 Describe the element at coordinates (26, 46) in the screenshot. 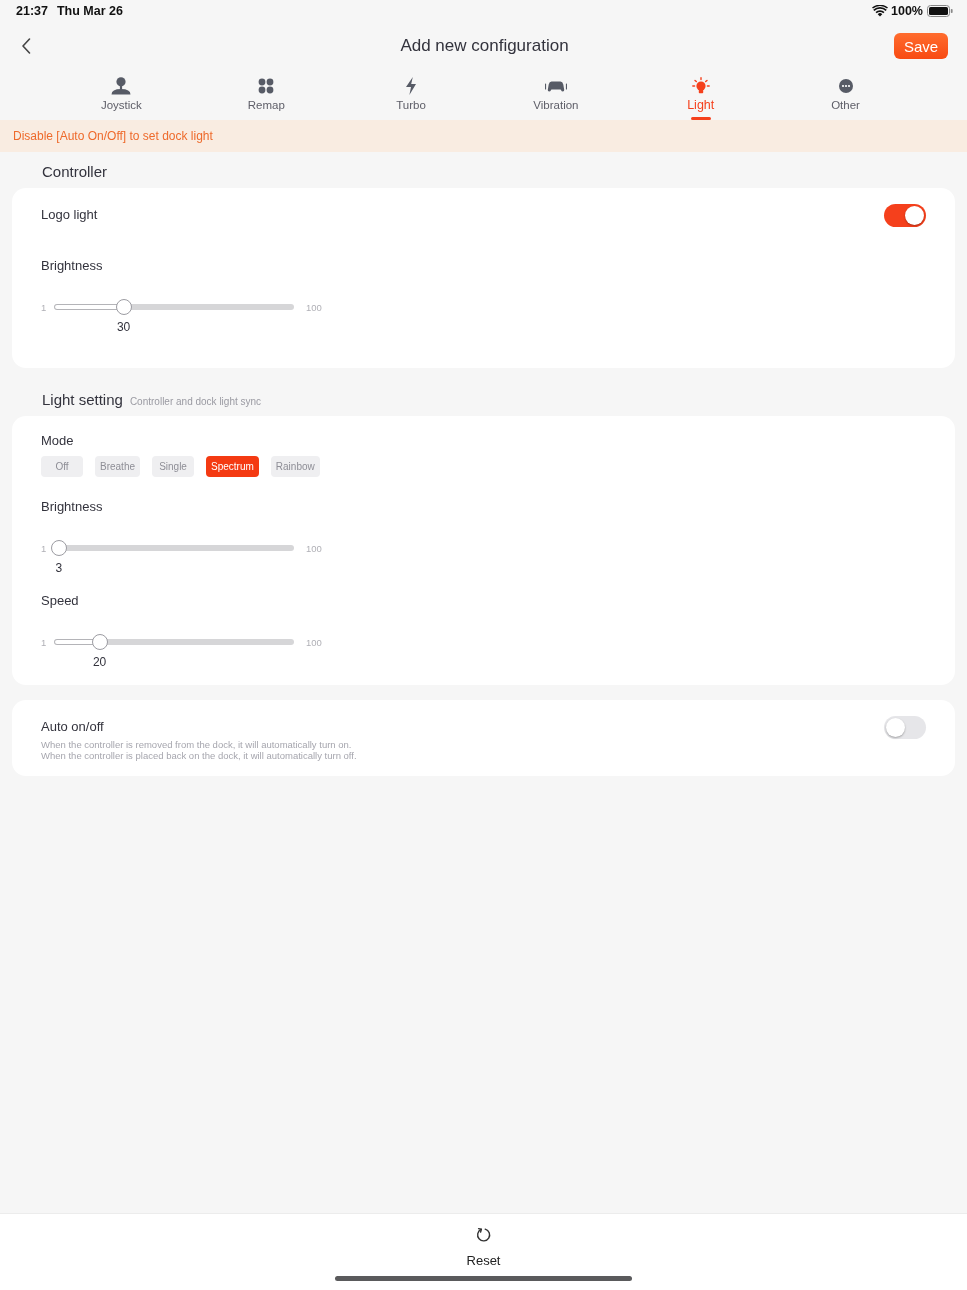

I see `back-icon` at that location.